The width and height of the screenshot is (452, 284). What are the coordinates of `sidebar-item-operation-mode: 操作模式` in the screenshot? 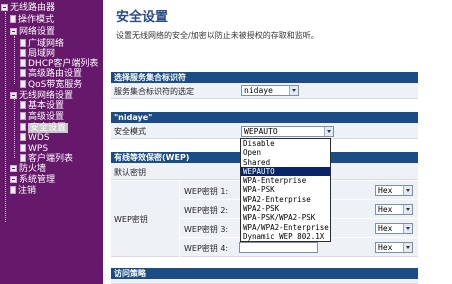 It's located at (32, 20).